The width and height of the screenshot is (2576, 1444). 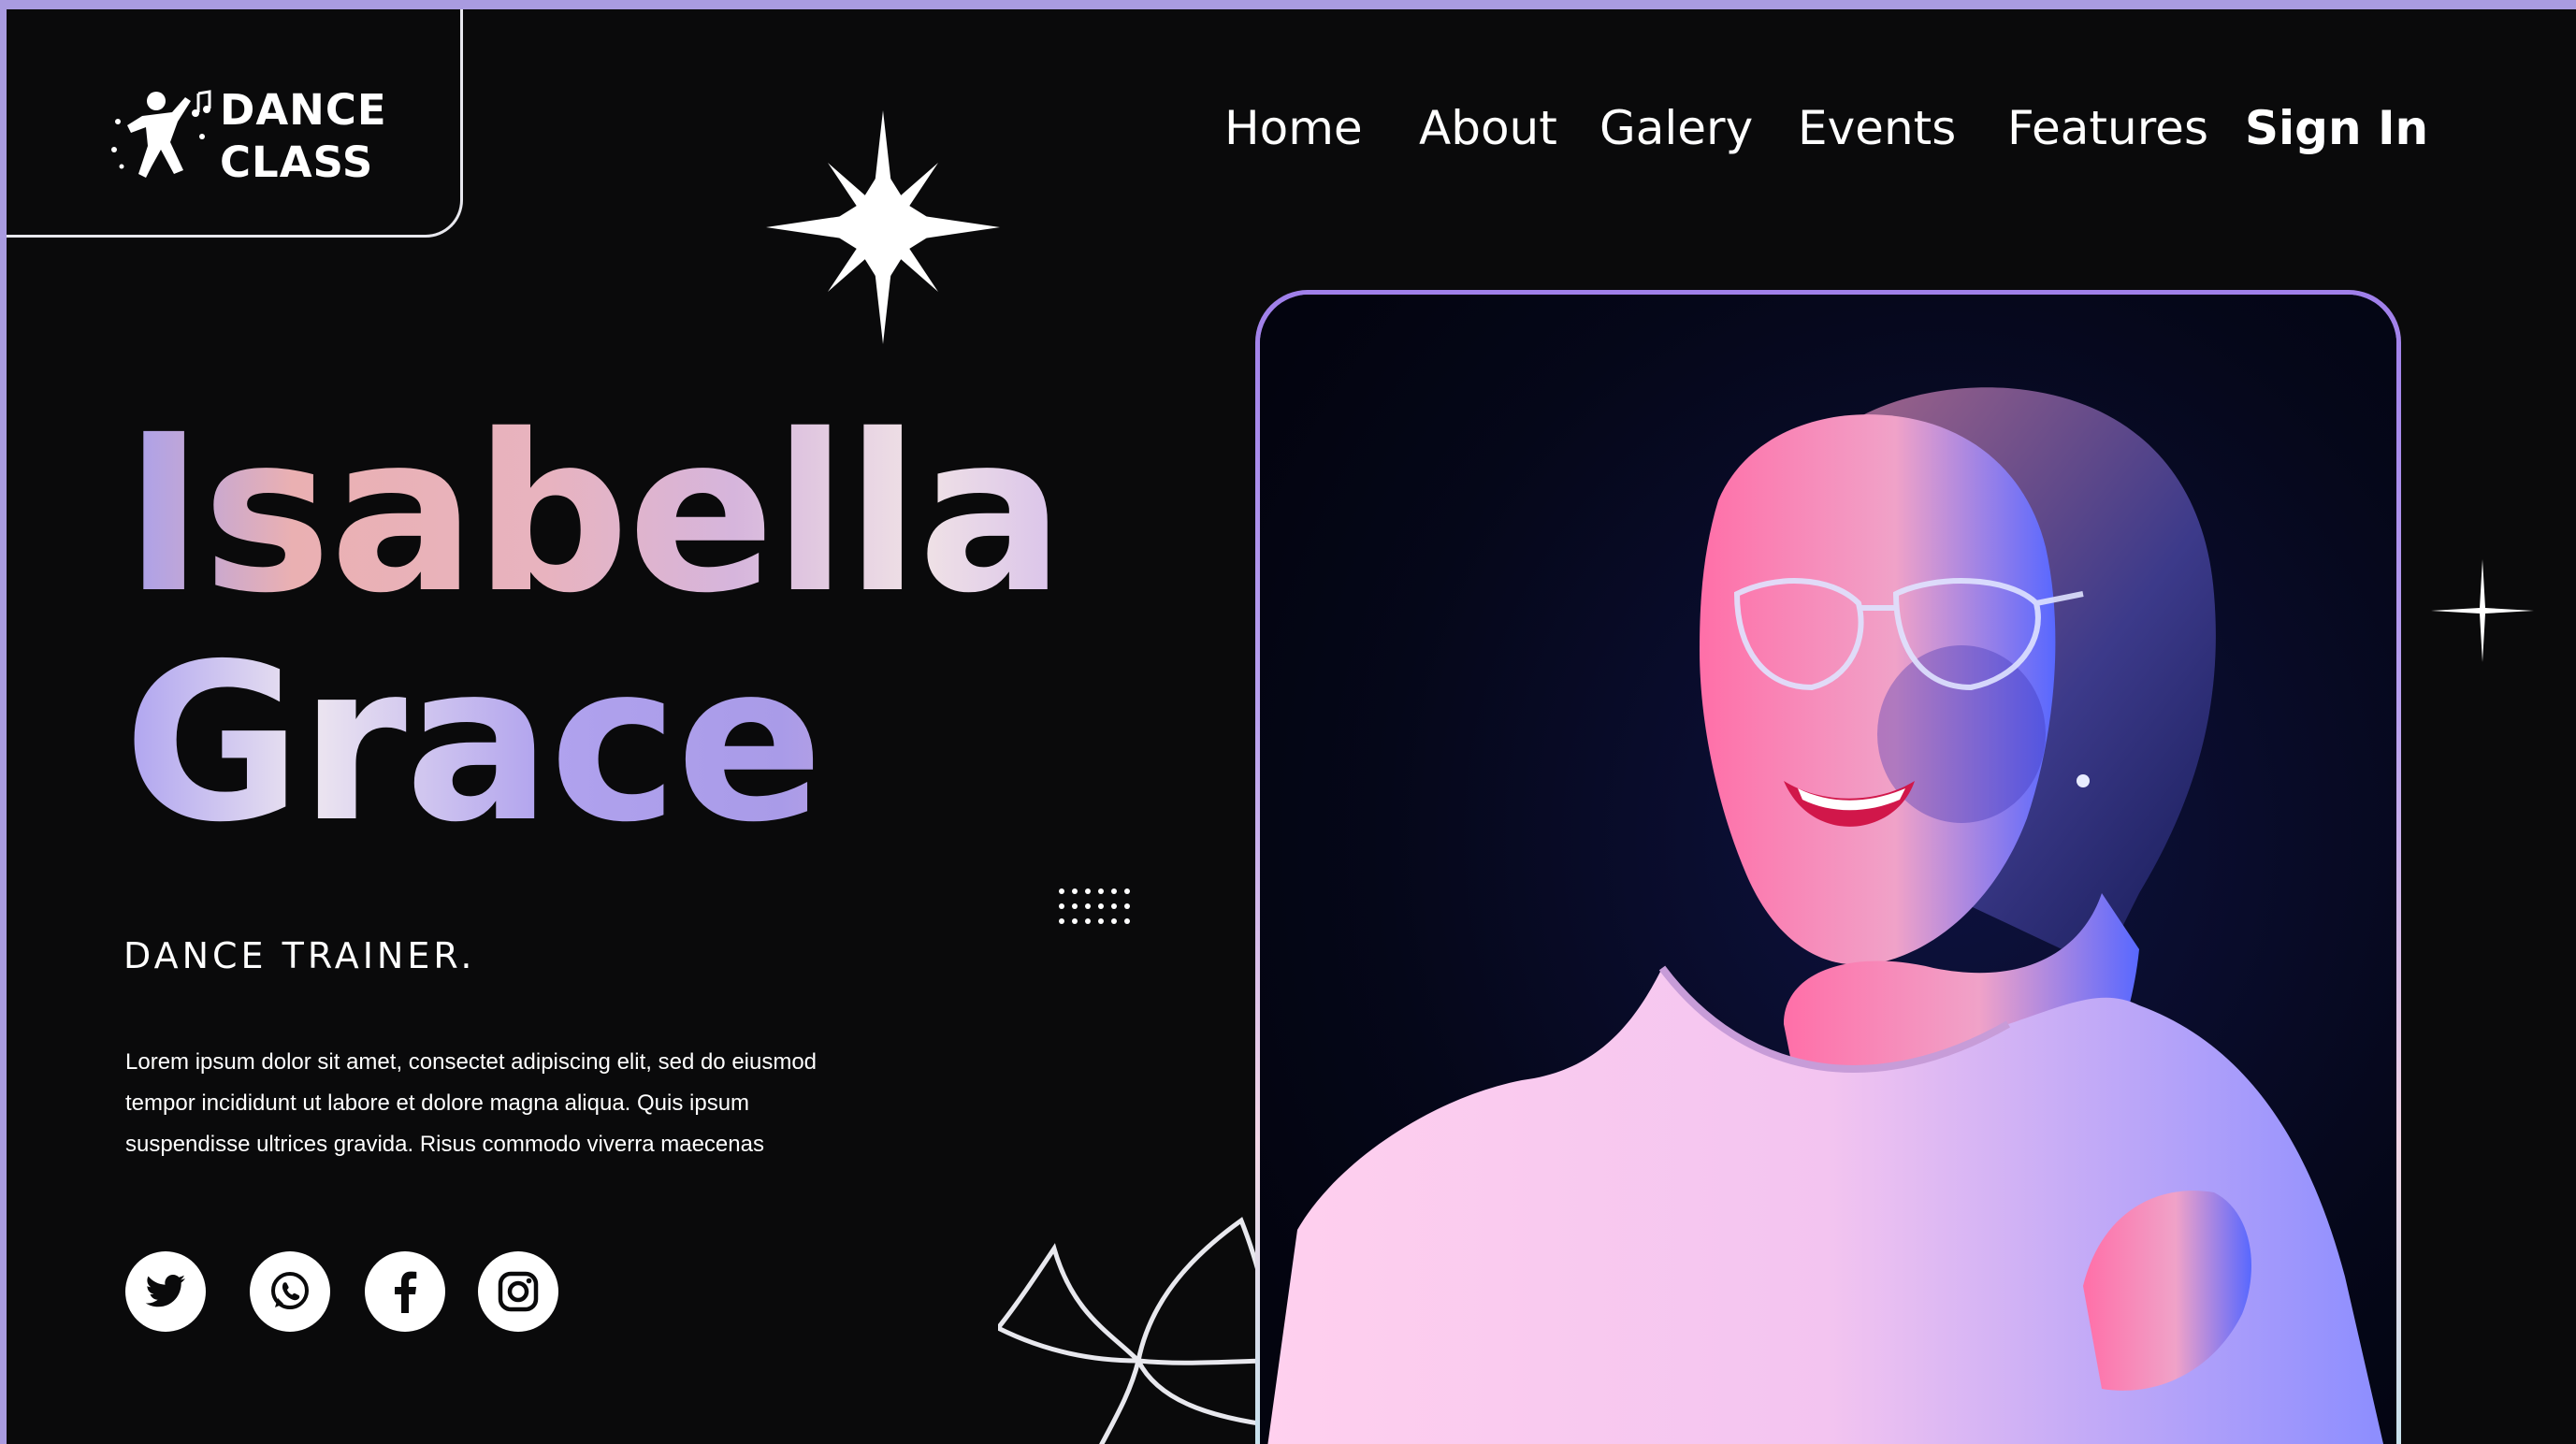 What do you see at coordinates (2108, 128) in the screenshot?
I see `nav-features: Features` at bounding box center [2108, 128].